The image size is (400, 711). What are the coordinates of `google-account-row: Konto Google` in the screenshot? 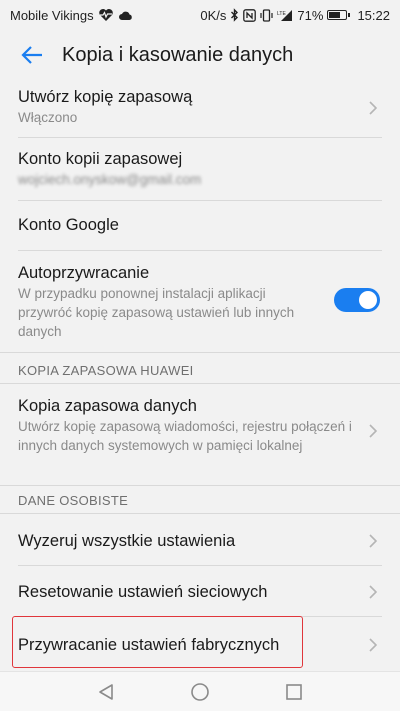 It's located at (200, 229).